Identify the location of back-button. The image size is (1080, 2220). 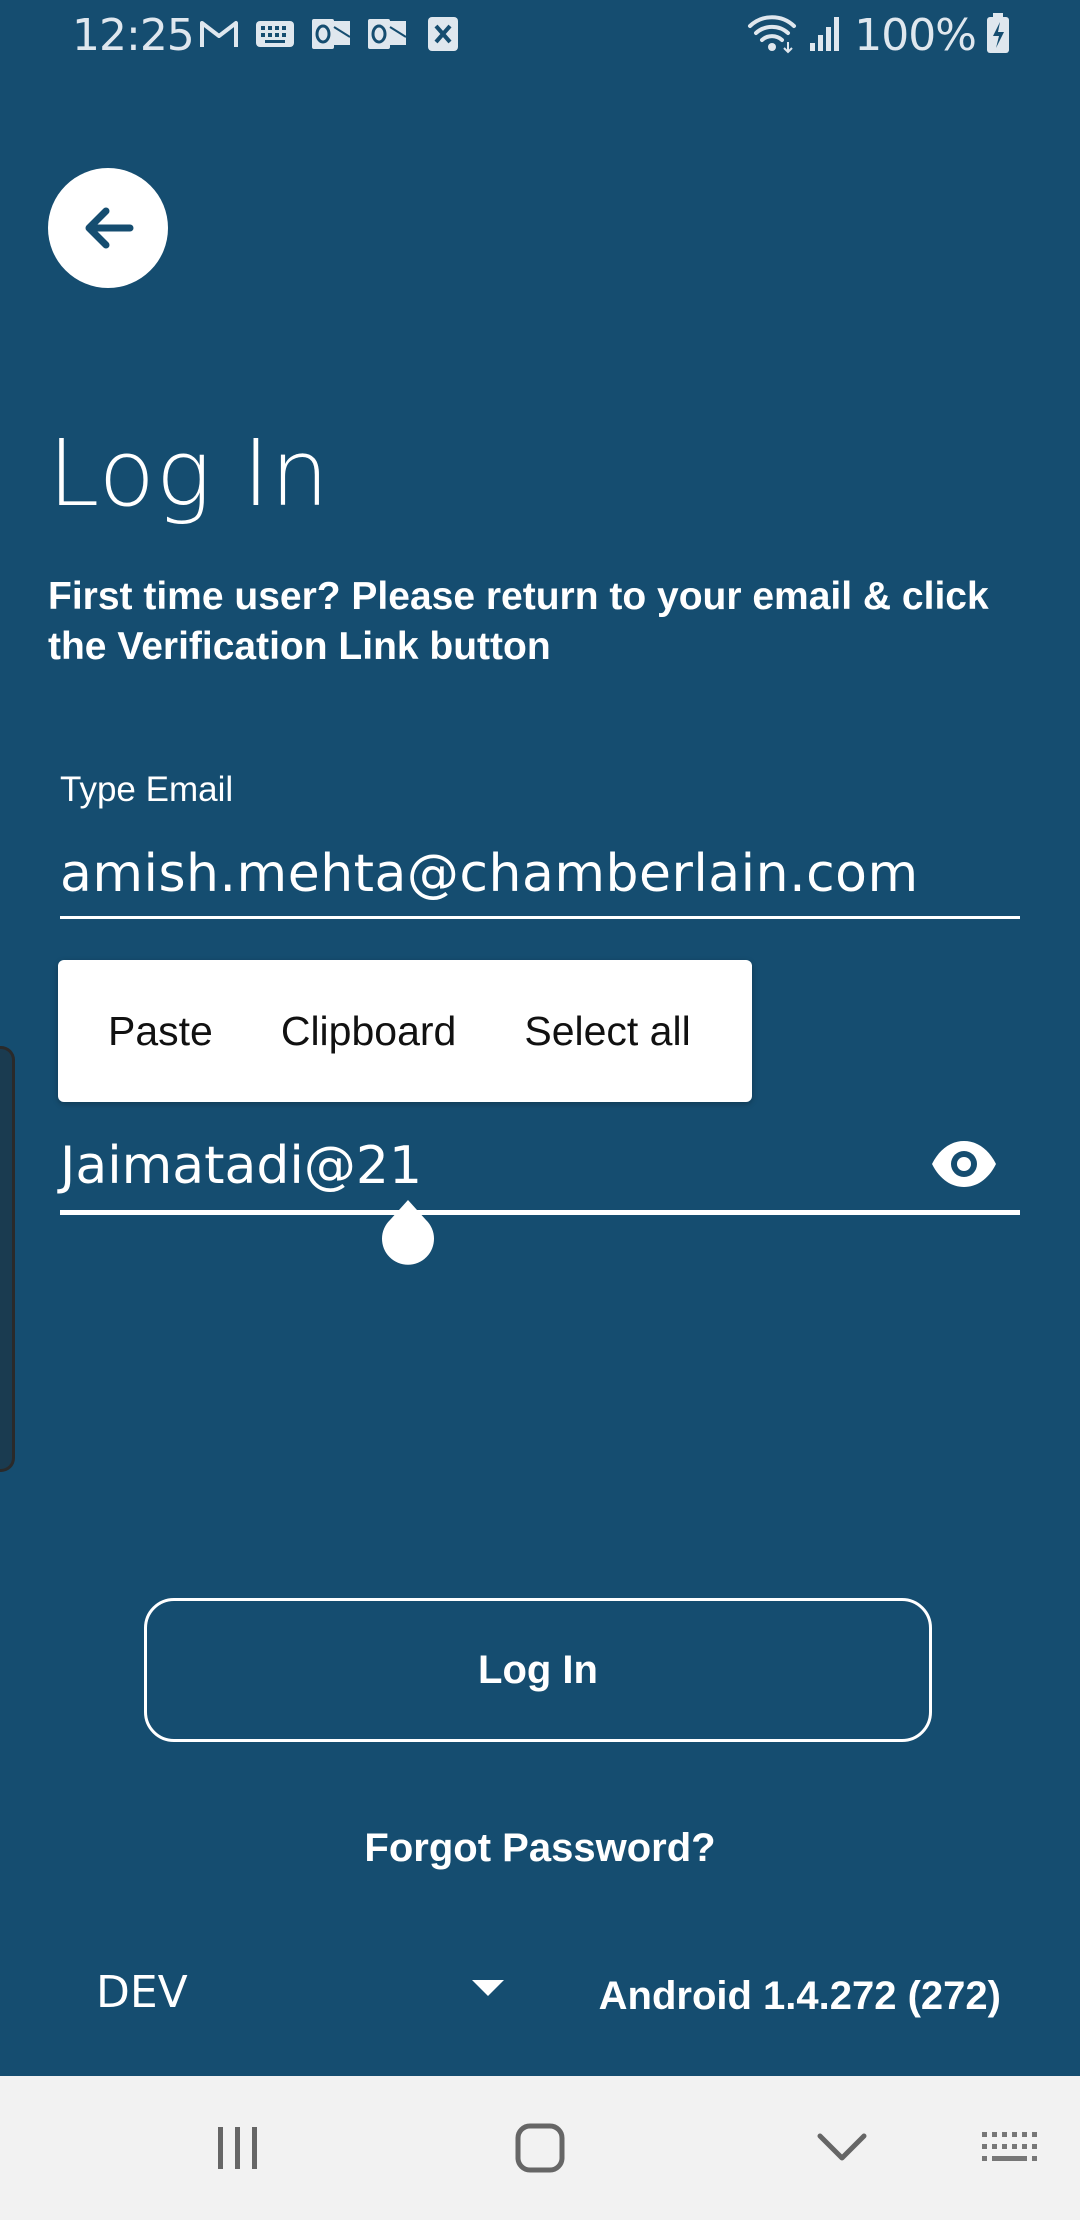
(108, 228).